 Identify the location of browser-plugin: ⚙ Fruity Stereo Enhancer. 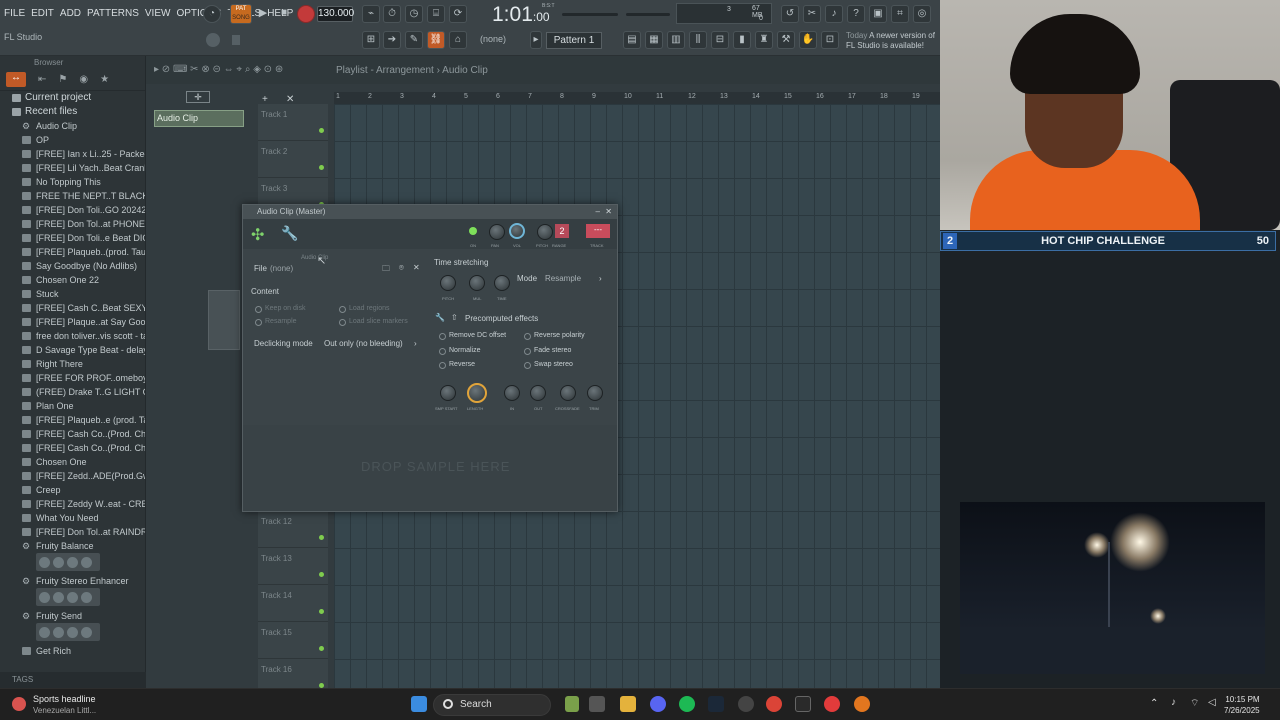
(72, 581).